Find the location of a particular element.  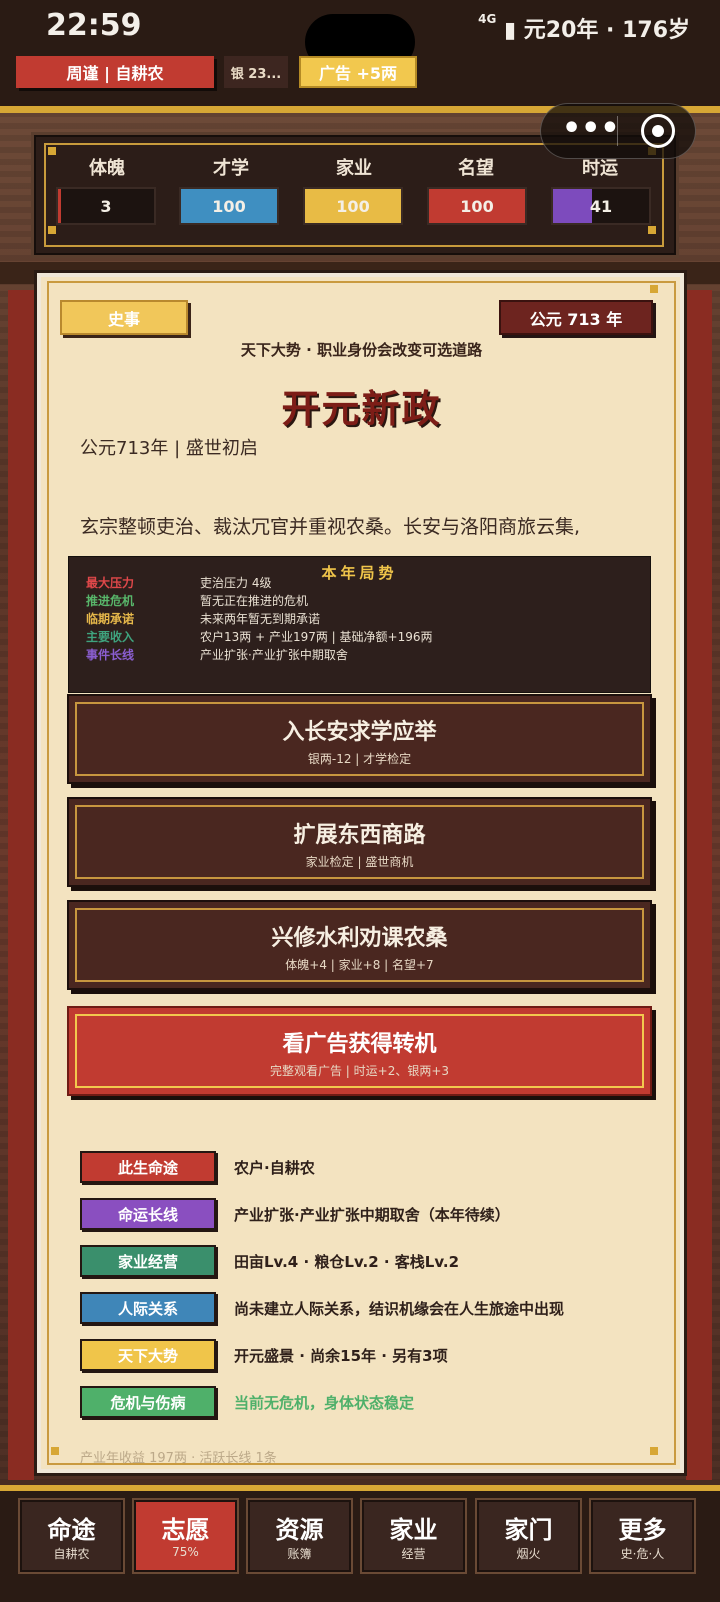

nav-tab: 更多史·危·人 is located at coordinates (642, 1536).